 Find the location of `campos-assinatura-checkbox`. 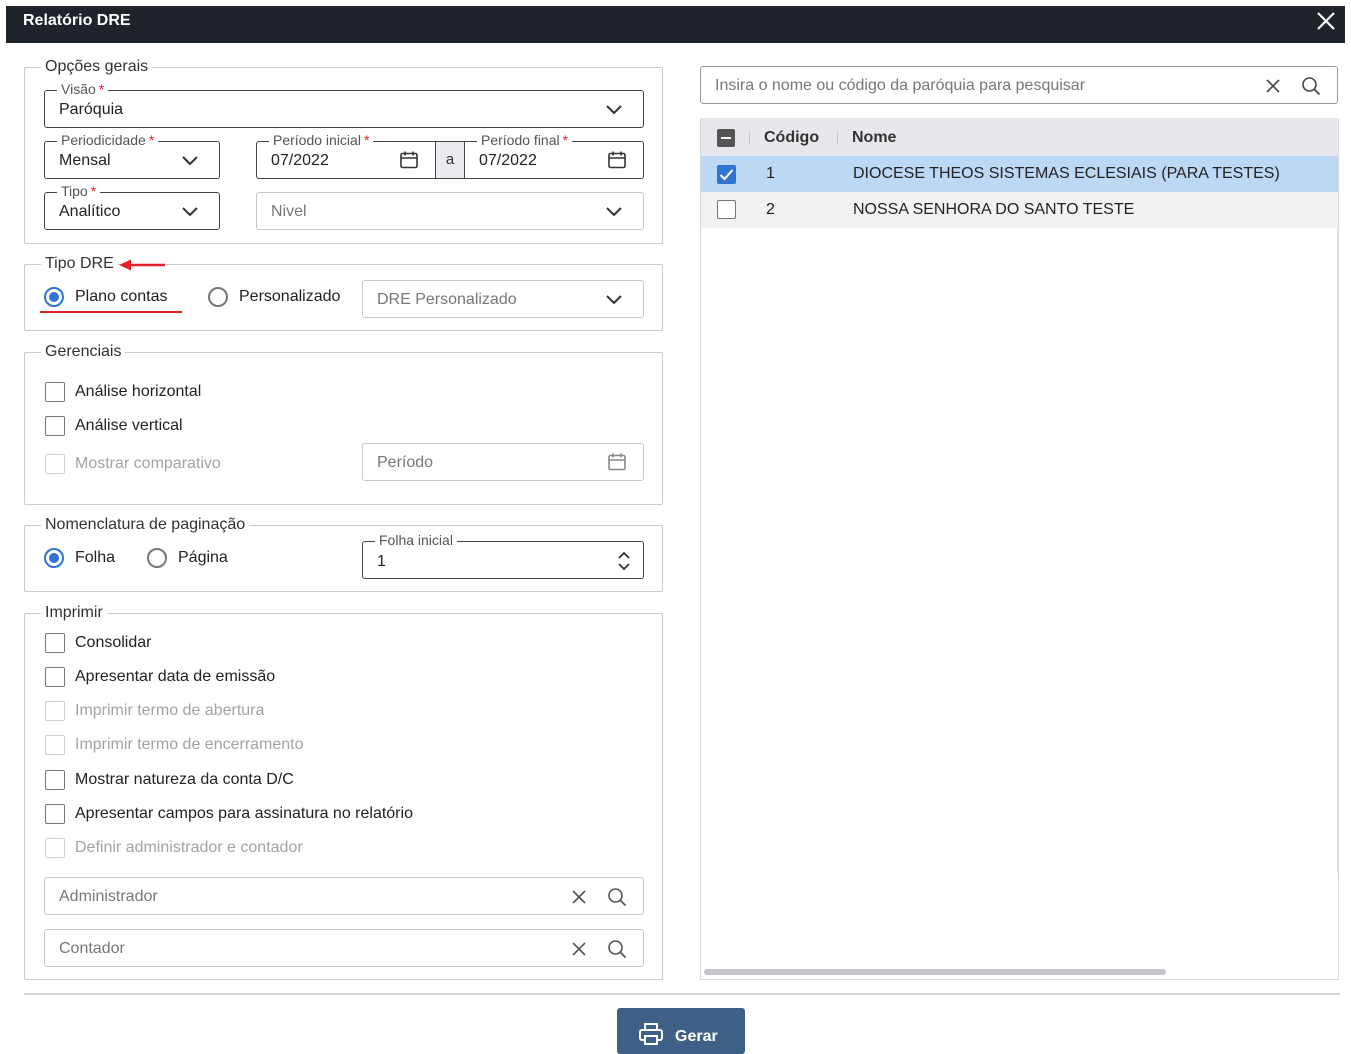

campos-assinatura-checkbox is located at coordinates (55, 814).